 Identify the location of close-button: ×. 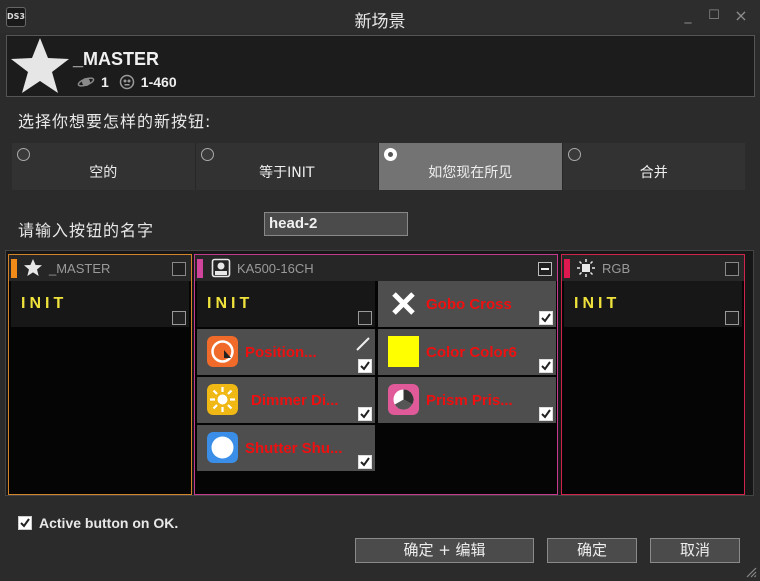
(741, 16).